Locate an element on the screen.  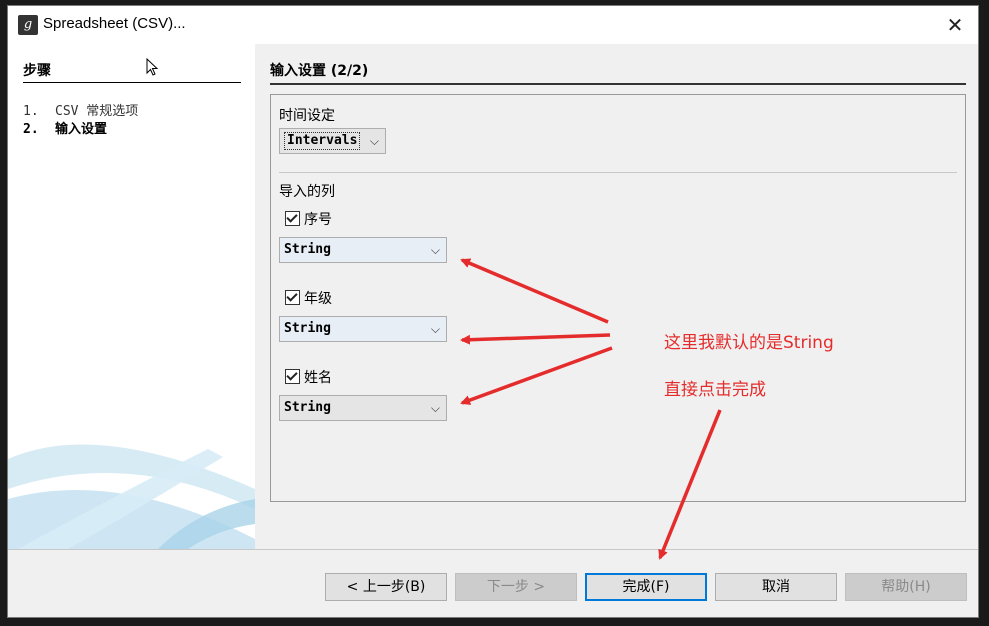
page-title: 输入设置 (2/2) is located at coordinates (618, 72).